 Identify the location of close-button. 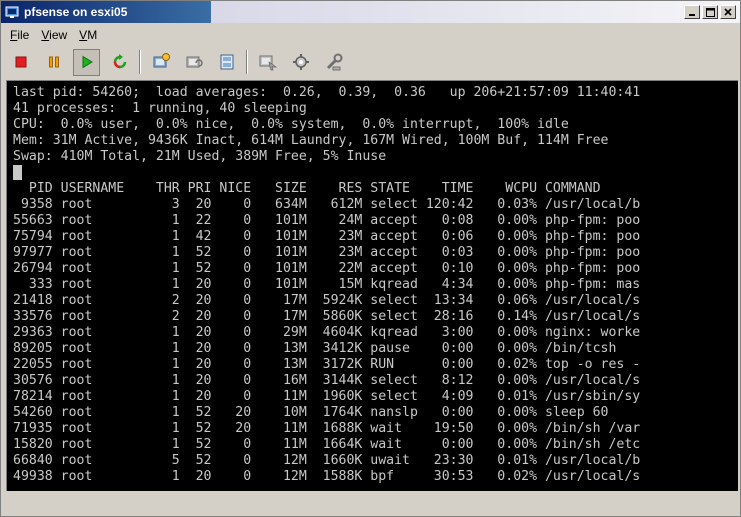
(728, 12).